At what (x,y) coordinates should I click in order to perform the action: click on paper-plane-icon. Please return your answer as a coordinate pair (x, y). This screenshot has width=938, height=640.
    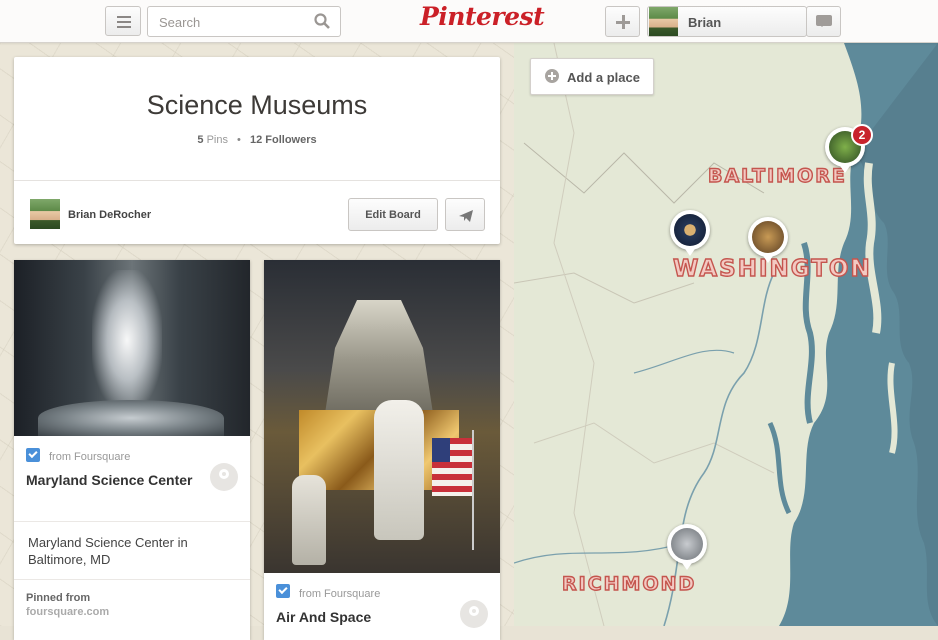
    Looking at the image, I should click on (466, 216).